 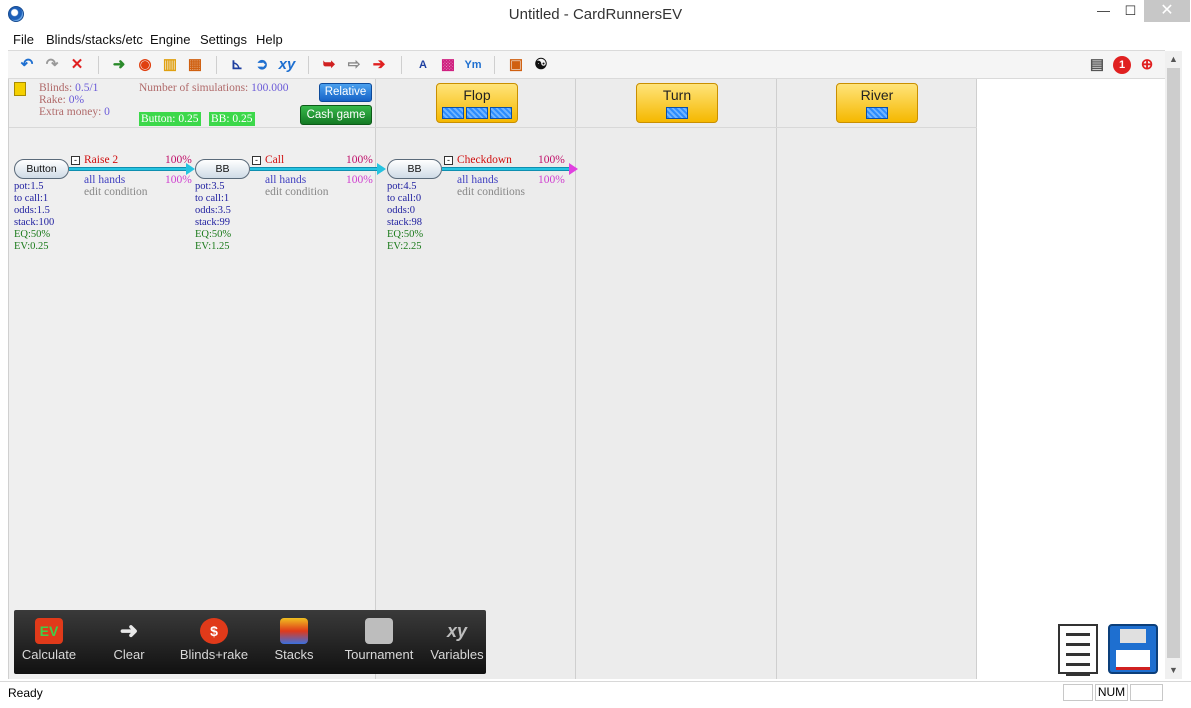 I want to click on add-icon: ⊕, so click(x=1147, y=65).